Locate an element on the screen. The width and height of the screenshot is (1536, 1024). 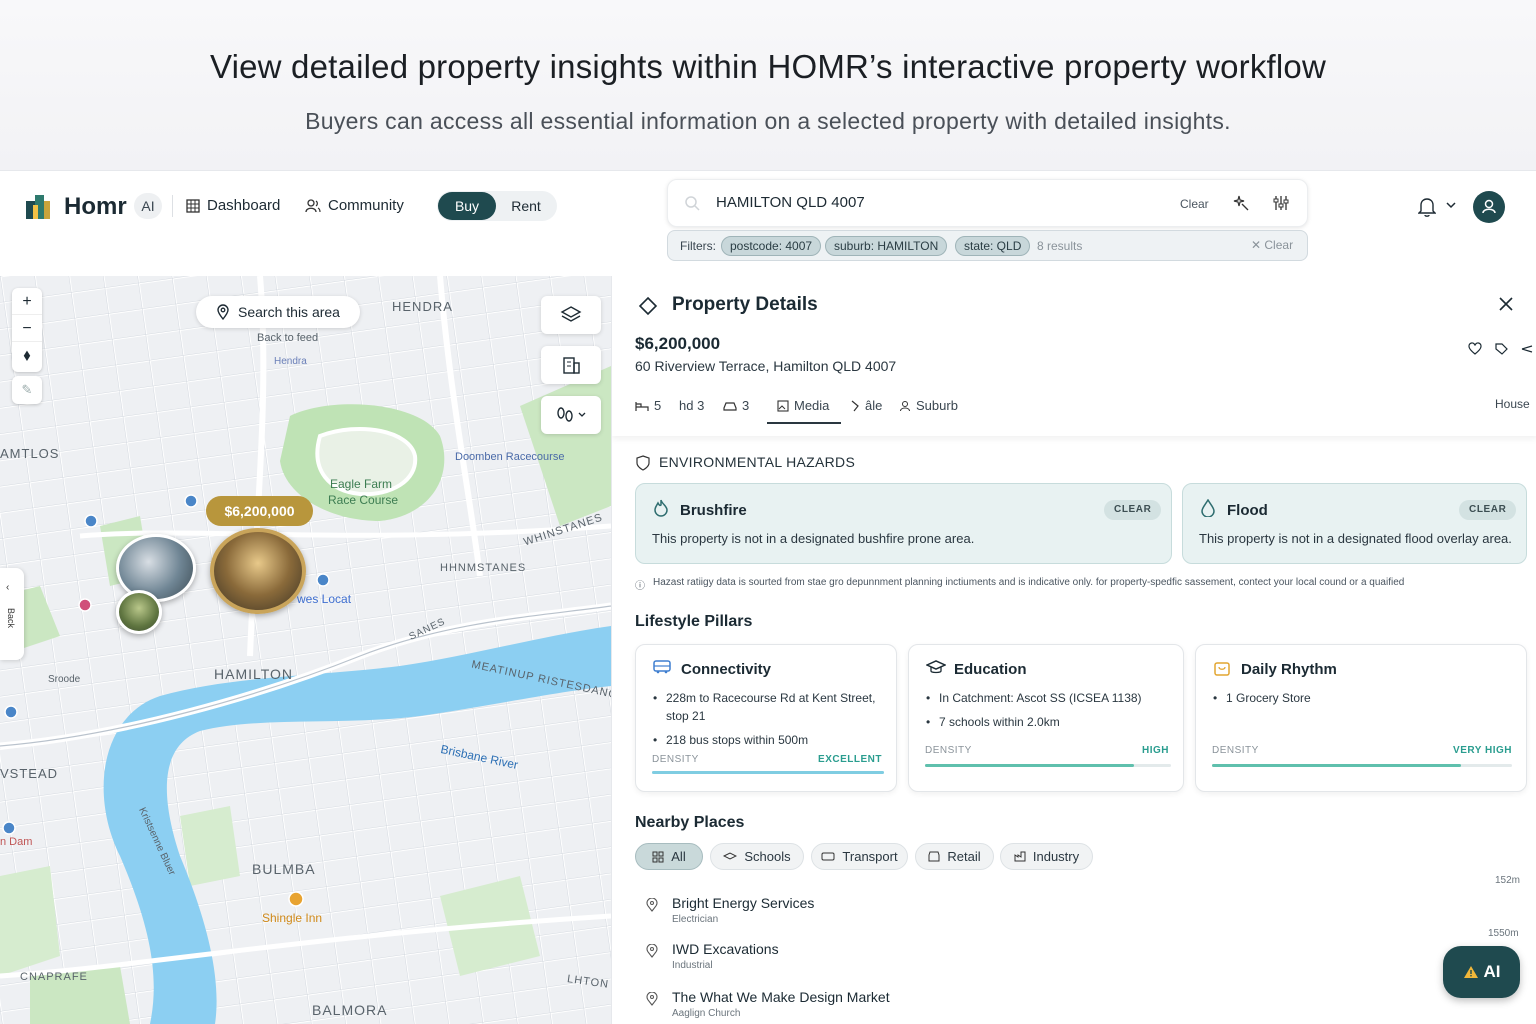
filter-chip-suburb: suburb: HAMILTON is located at coordinates (886, 246).